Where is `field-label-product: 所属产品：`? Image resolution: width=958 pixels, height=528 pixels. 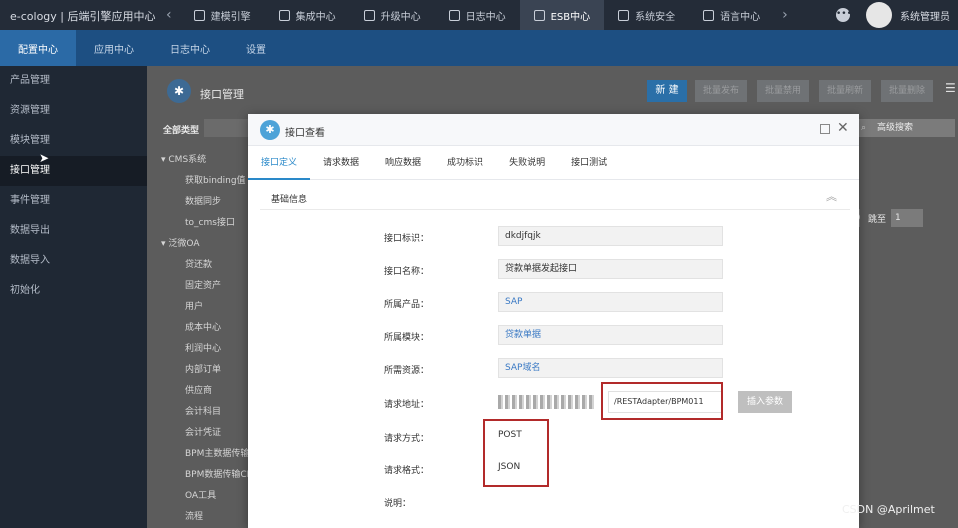
field-label-product: 所属产品： is located at coordinates (407, 305).